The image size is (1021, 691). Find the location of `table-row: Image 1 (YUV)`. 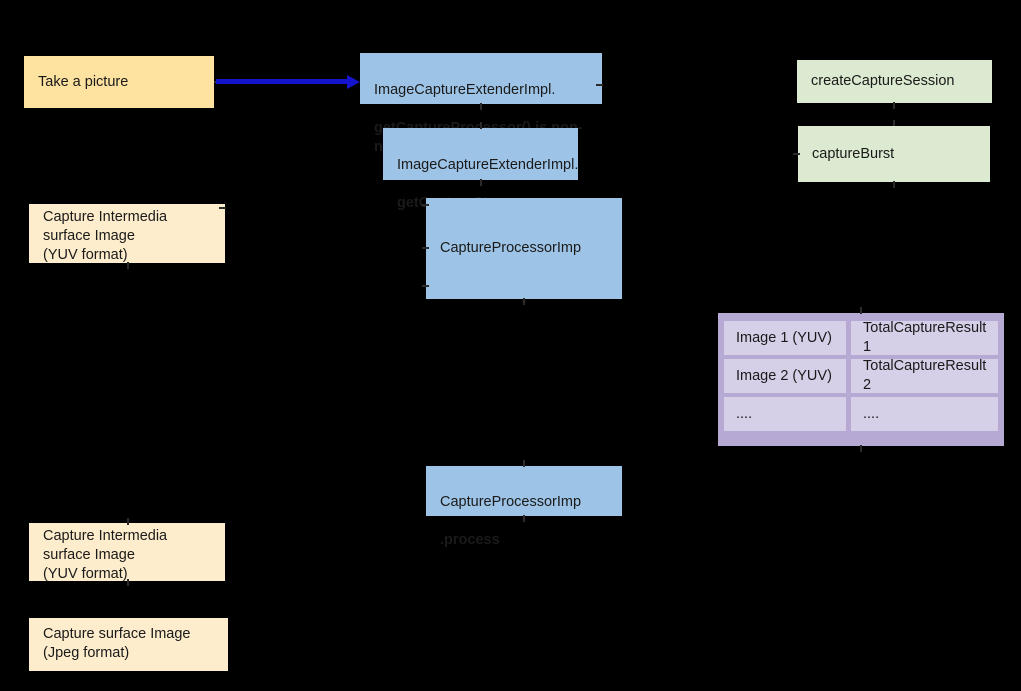

table-row: Image 1 (YUV) is located at coordinates (785, 338).